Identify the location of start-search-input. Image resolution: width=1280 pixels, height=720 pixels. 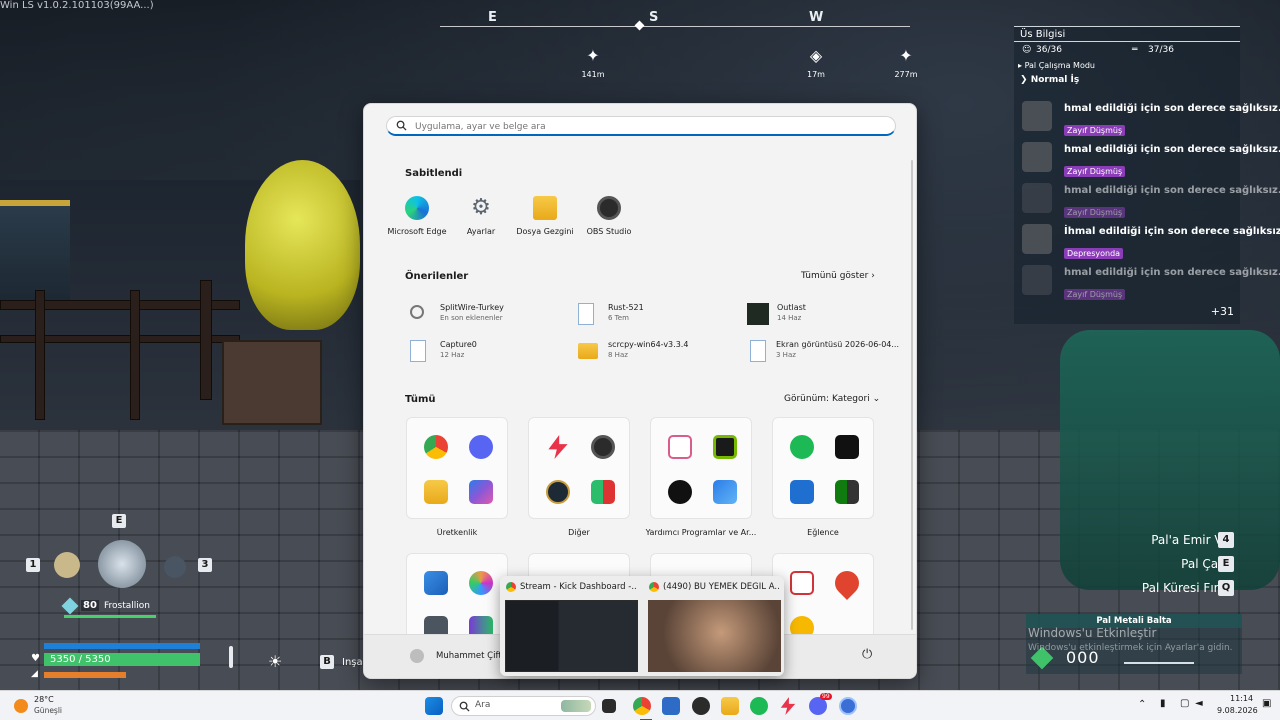
(645, 126).